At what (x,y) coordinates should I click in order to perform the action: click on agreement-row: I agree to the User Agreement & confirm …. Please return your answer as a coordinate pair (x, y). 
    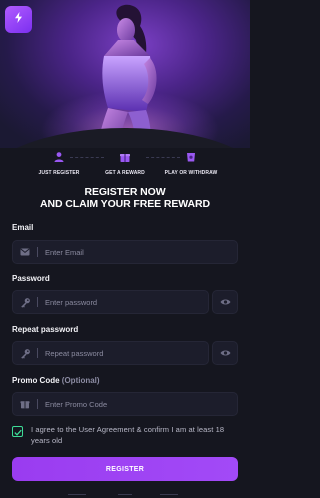
    Looking at the image, I should click on (126, 435).